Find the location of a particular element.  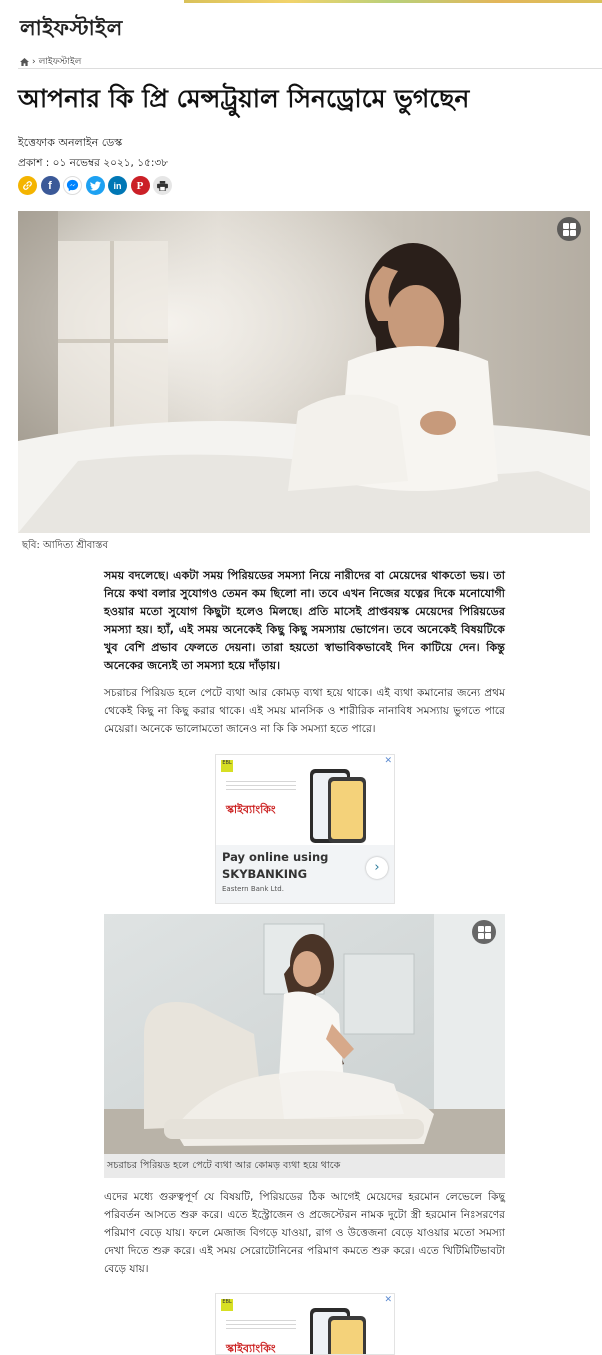

top-ad-banner is located at coordinates (393, 1).